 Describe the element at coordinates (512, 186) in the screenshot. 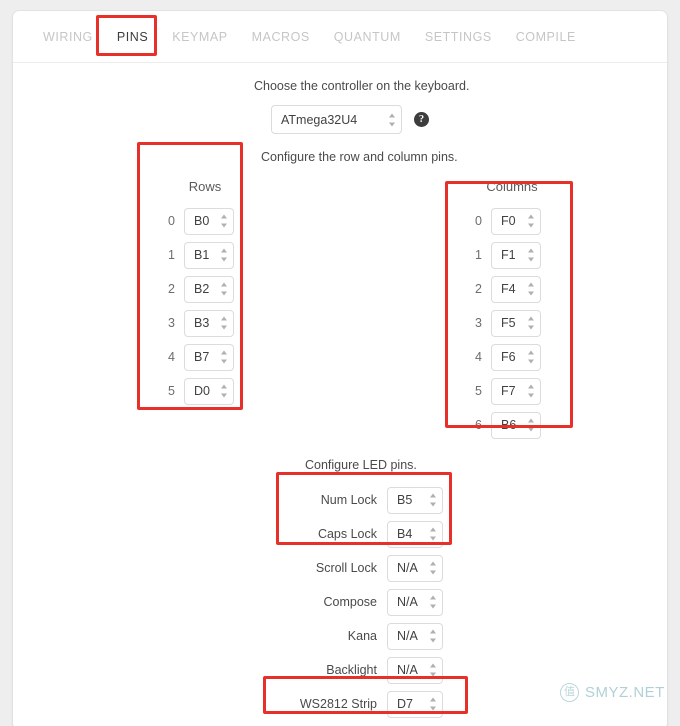

I see `columns-title: Columns` at that location.